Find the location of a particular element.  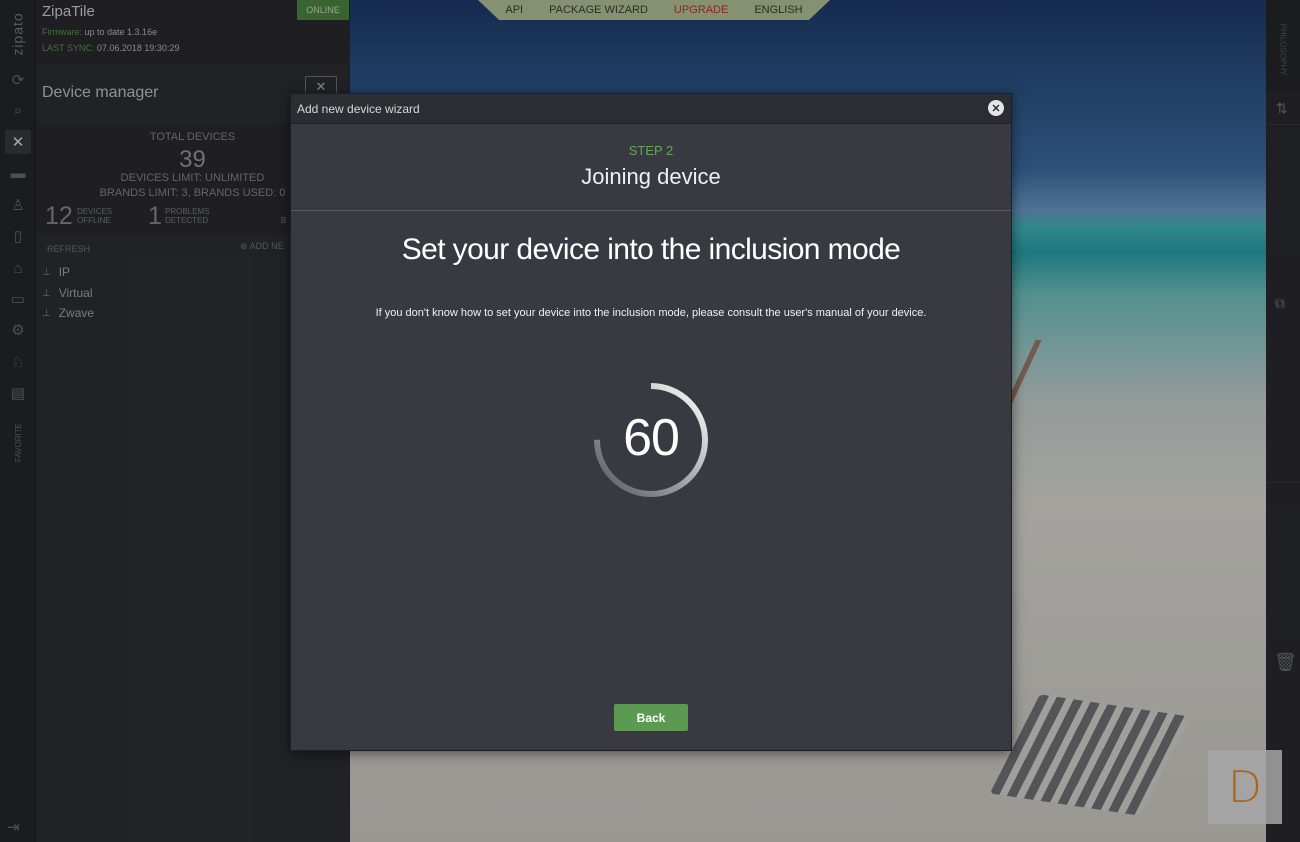

step-label: STEP 2 is located at coordinates (651, 150).